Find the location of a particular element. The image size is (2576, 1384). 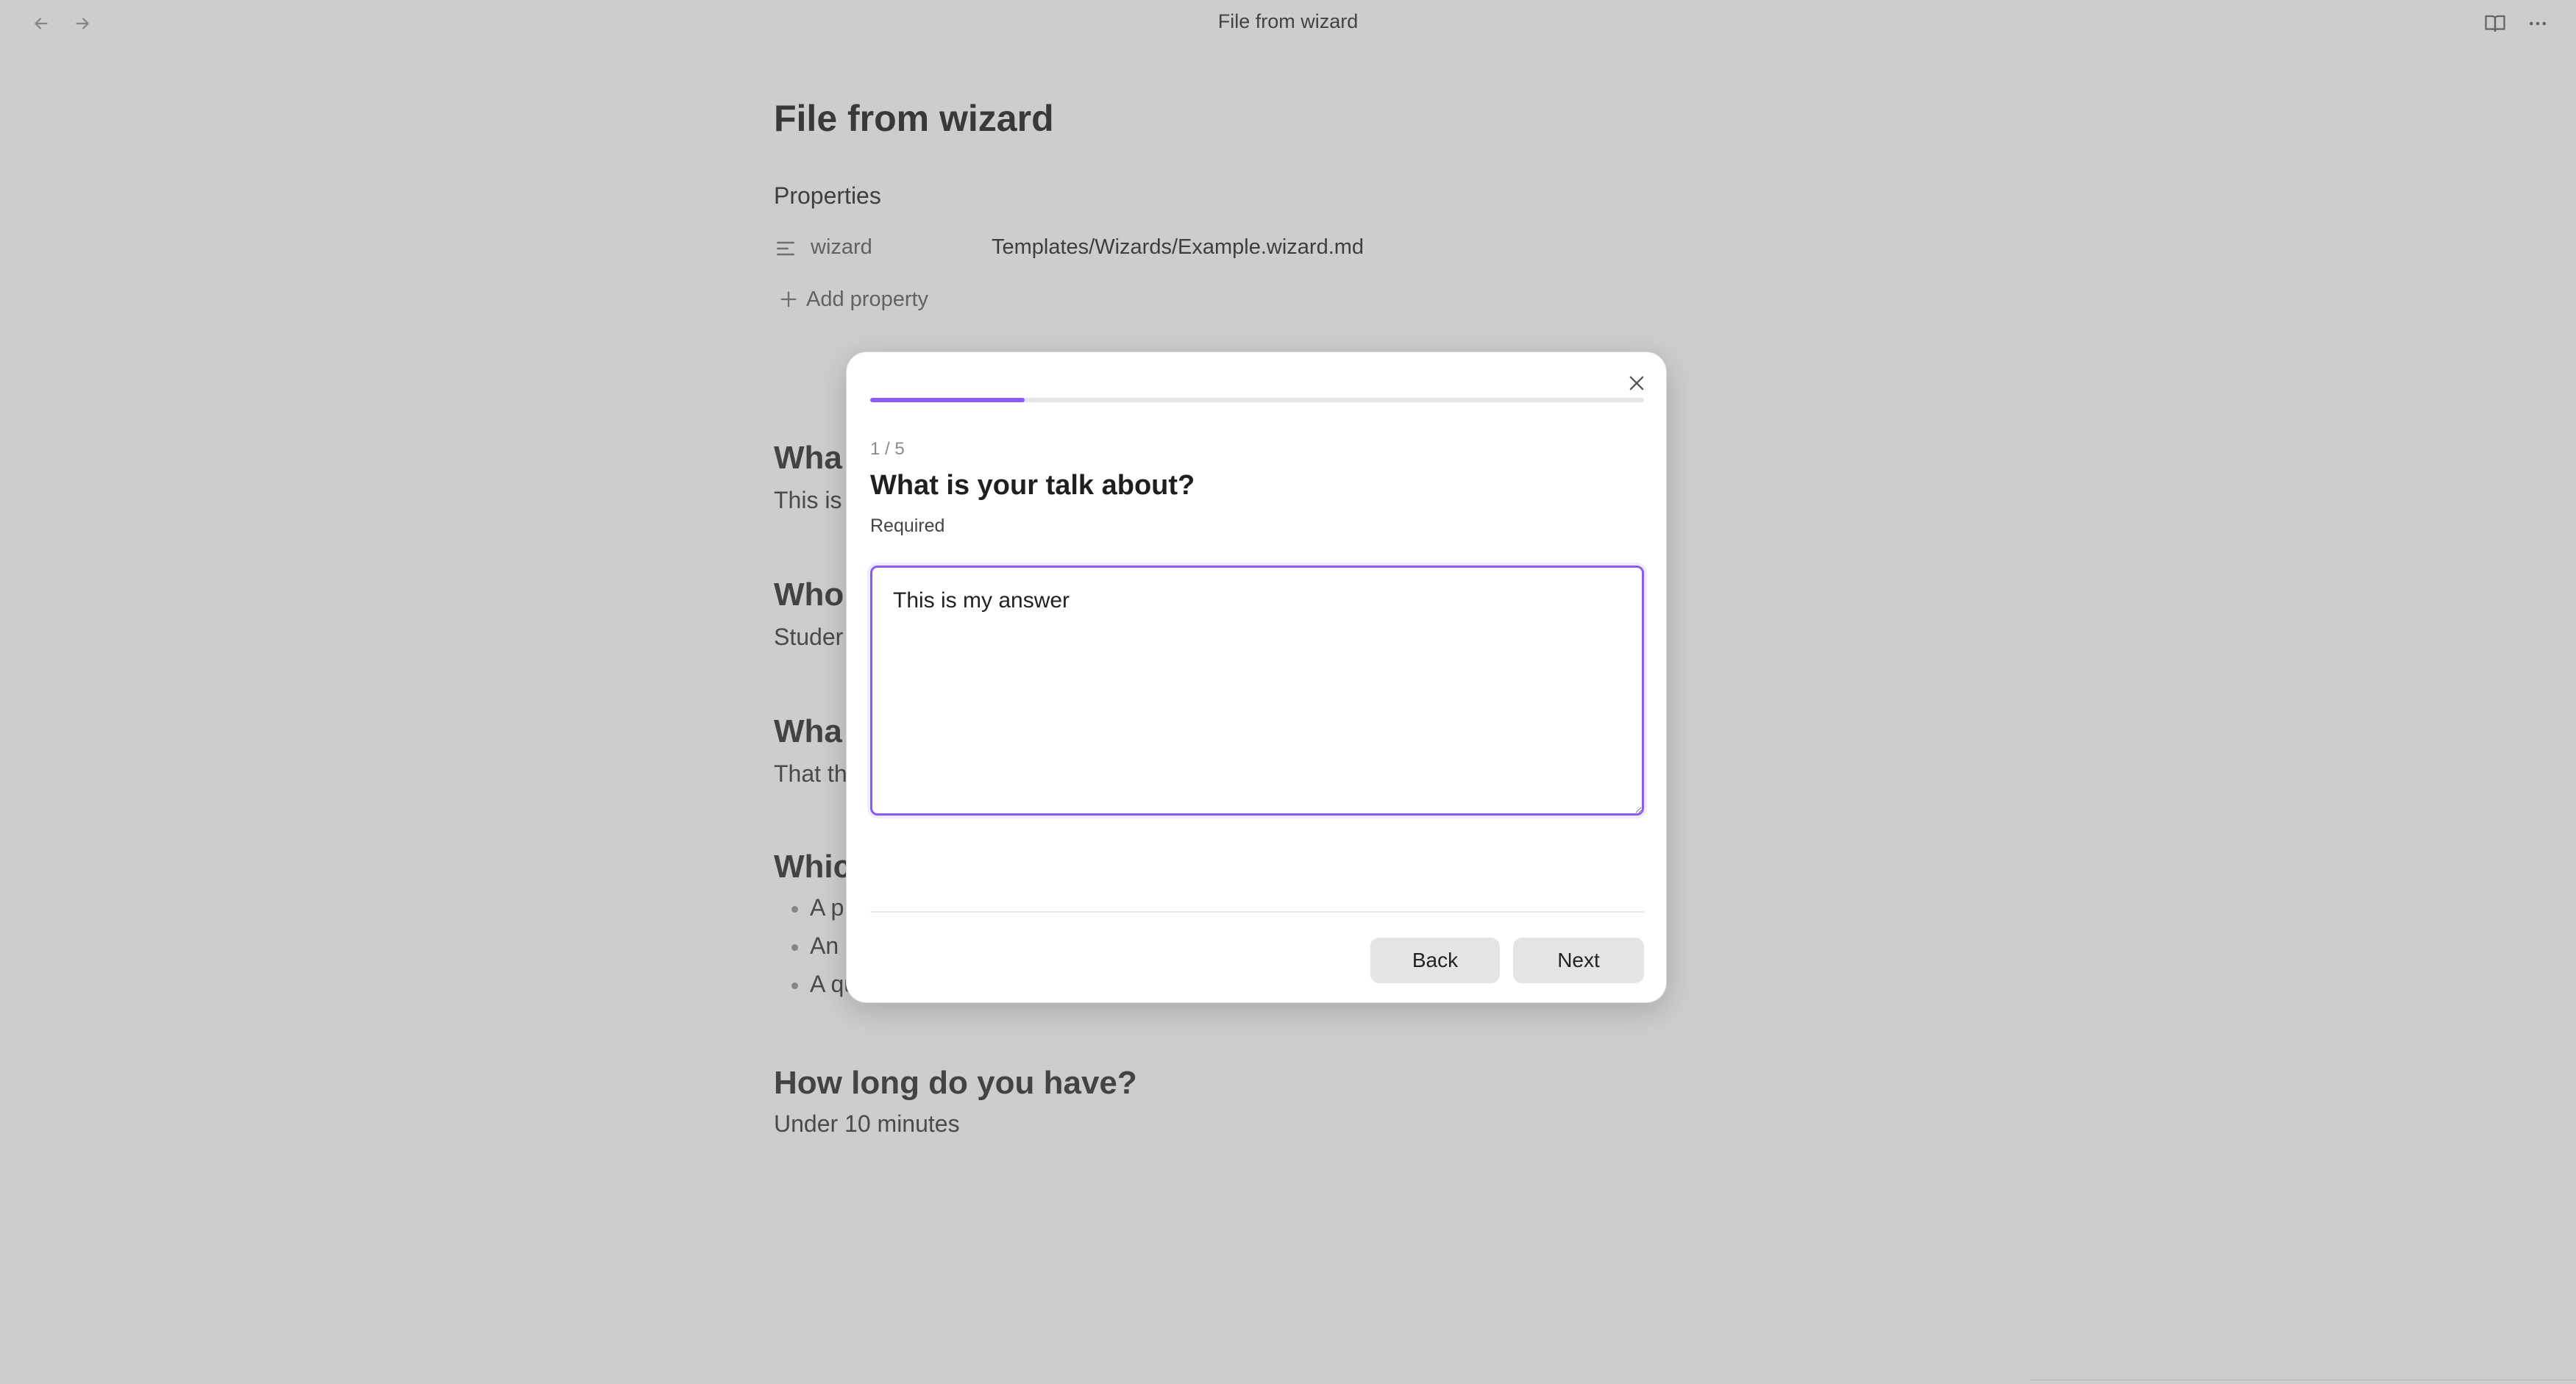

close-button is located at coordinates (1636, 383).